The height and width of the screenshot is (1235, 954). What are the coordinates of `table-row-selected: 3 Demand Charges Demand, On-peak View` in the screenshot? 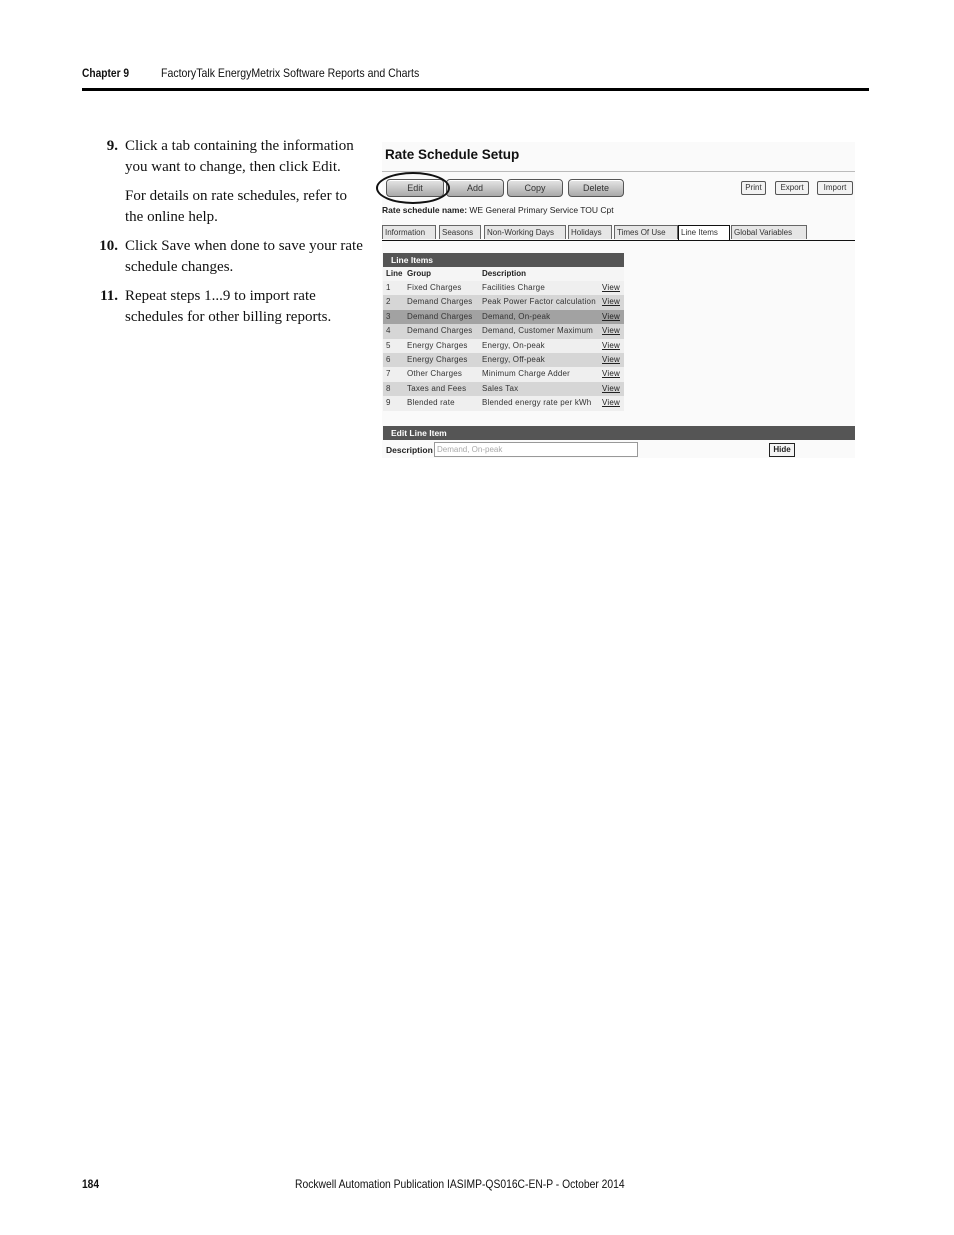 It's located at (503, 317).